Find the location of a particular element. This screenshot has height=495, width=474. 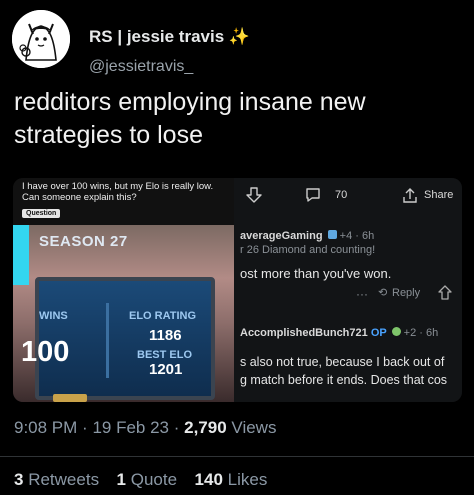

comment2-user: AccomplishedBunch721 OP +2 · 6h is located at coordinates (339, 333).